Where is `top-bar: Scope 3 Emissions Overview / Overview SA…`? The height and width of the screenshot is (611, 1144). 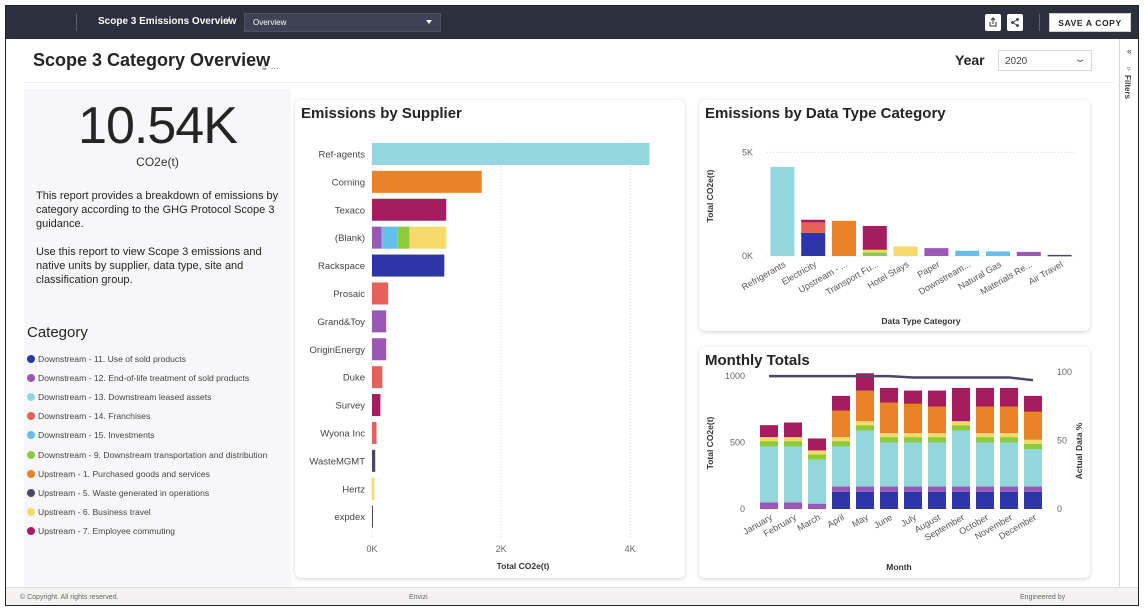
top-bar: Scope 3 Emissions Overview / Overview SA… is located at coordinates (572, 22).